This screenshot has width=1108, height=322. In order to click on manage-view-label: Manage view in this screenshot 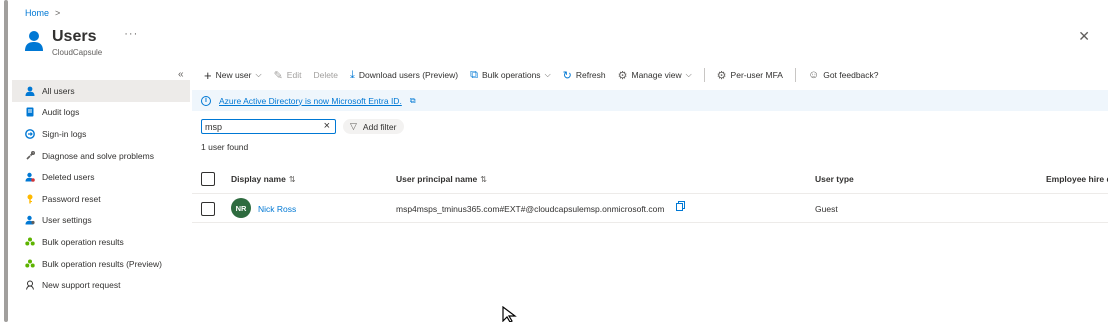, I will do `click(656, 75)`.